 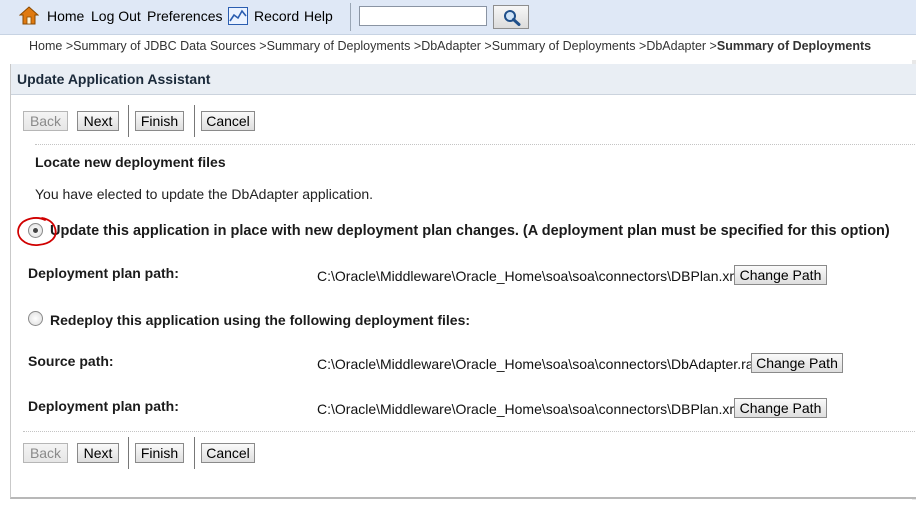 What do you see at coordinates (159, 453) in the screenshot?
I see `finish-button-bottom: Finish` at bounding box center [159, 453].